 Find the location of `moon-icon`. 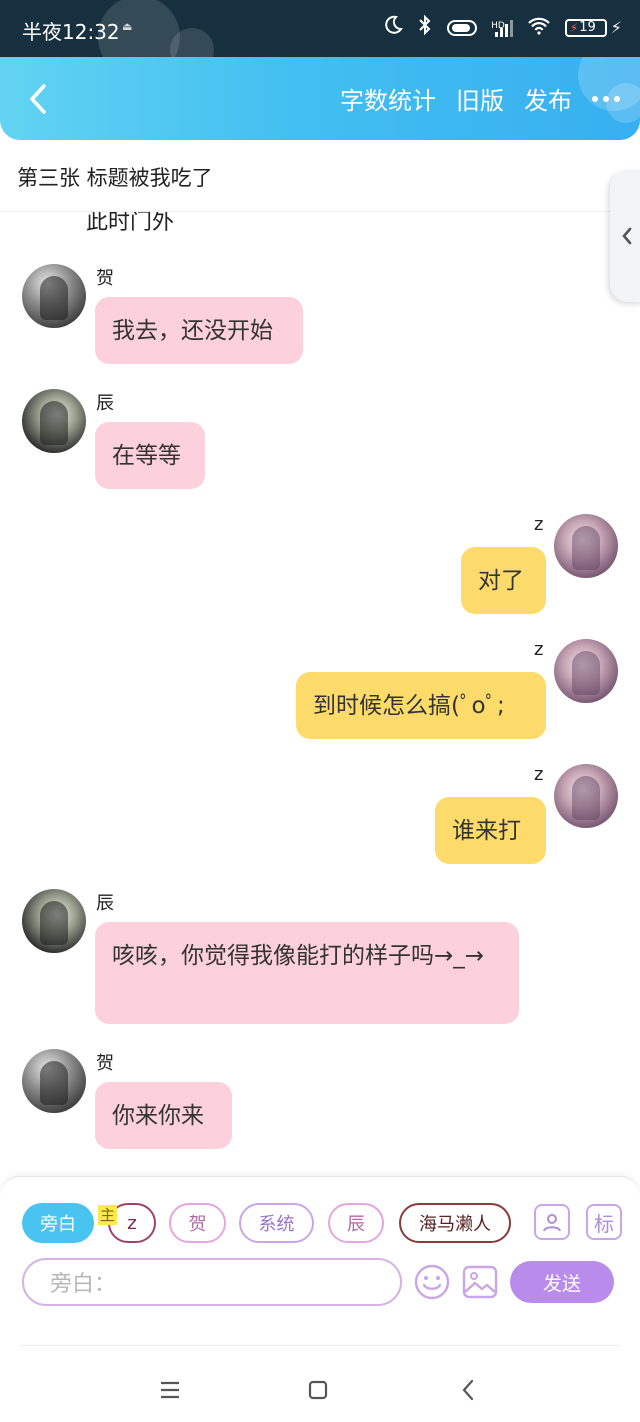

moon-icon is located at coordinates (393, 27).